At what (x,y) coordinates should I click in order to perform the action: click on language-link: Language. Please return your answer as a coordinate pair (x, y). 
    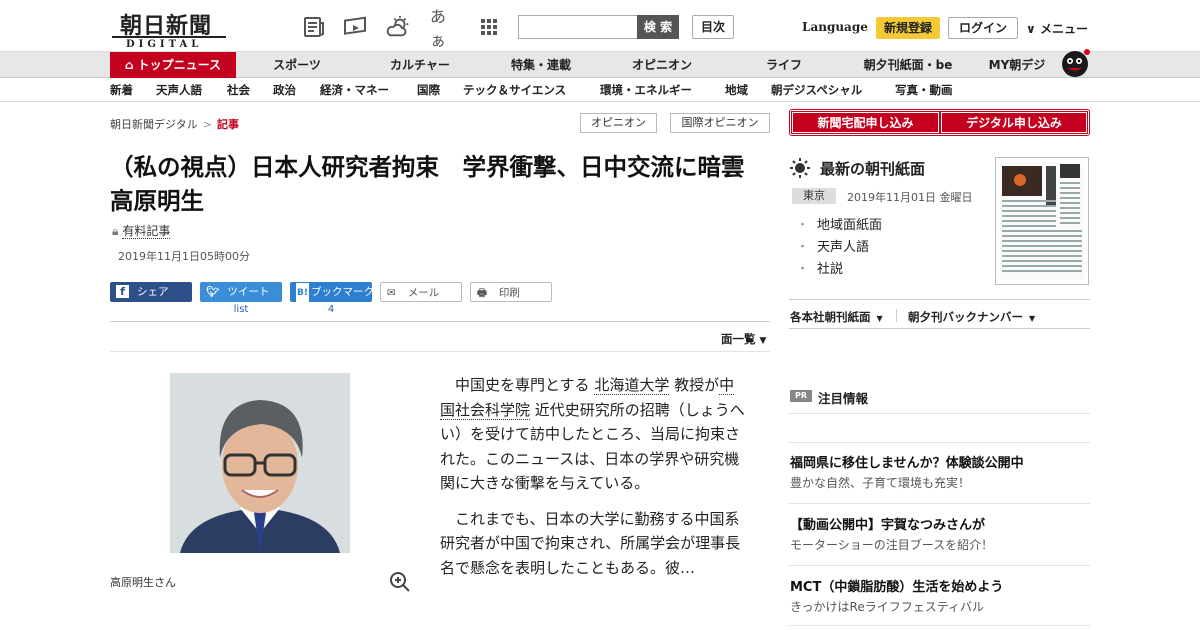
    Looking at the image, I should click on (835, 27).